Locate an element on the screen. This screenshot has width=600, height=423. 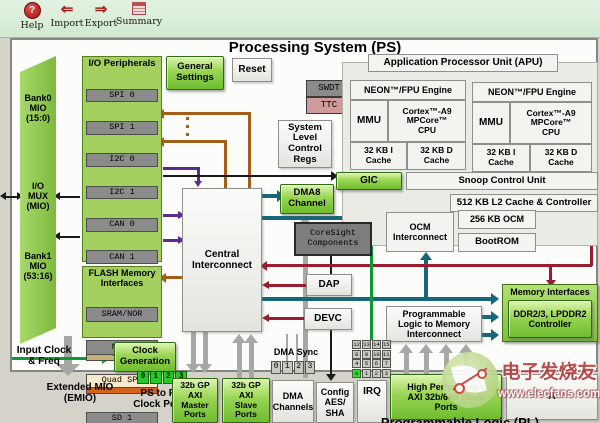
periph-mio-line is located at coordinates (70, 197).